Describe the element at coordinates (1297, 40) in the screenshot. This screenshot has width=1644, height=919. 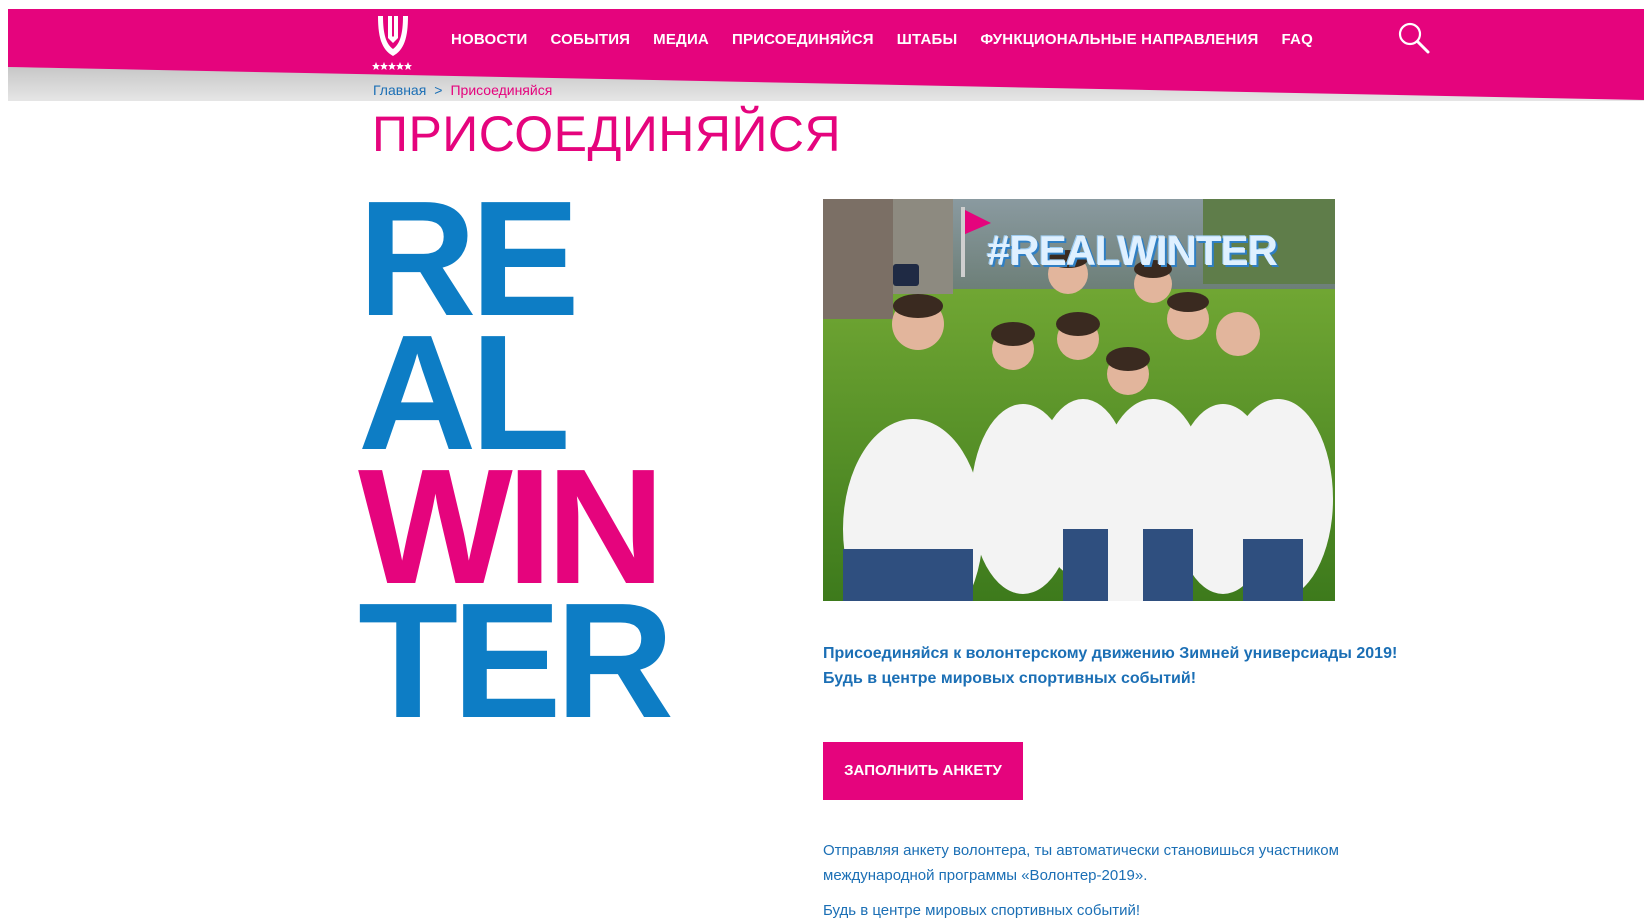
I see `nav-item-faq: FAQ` at that location.